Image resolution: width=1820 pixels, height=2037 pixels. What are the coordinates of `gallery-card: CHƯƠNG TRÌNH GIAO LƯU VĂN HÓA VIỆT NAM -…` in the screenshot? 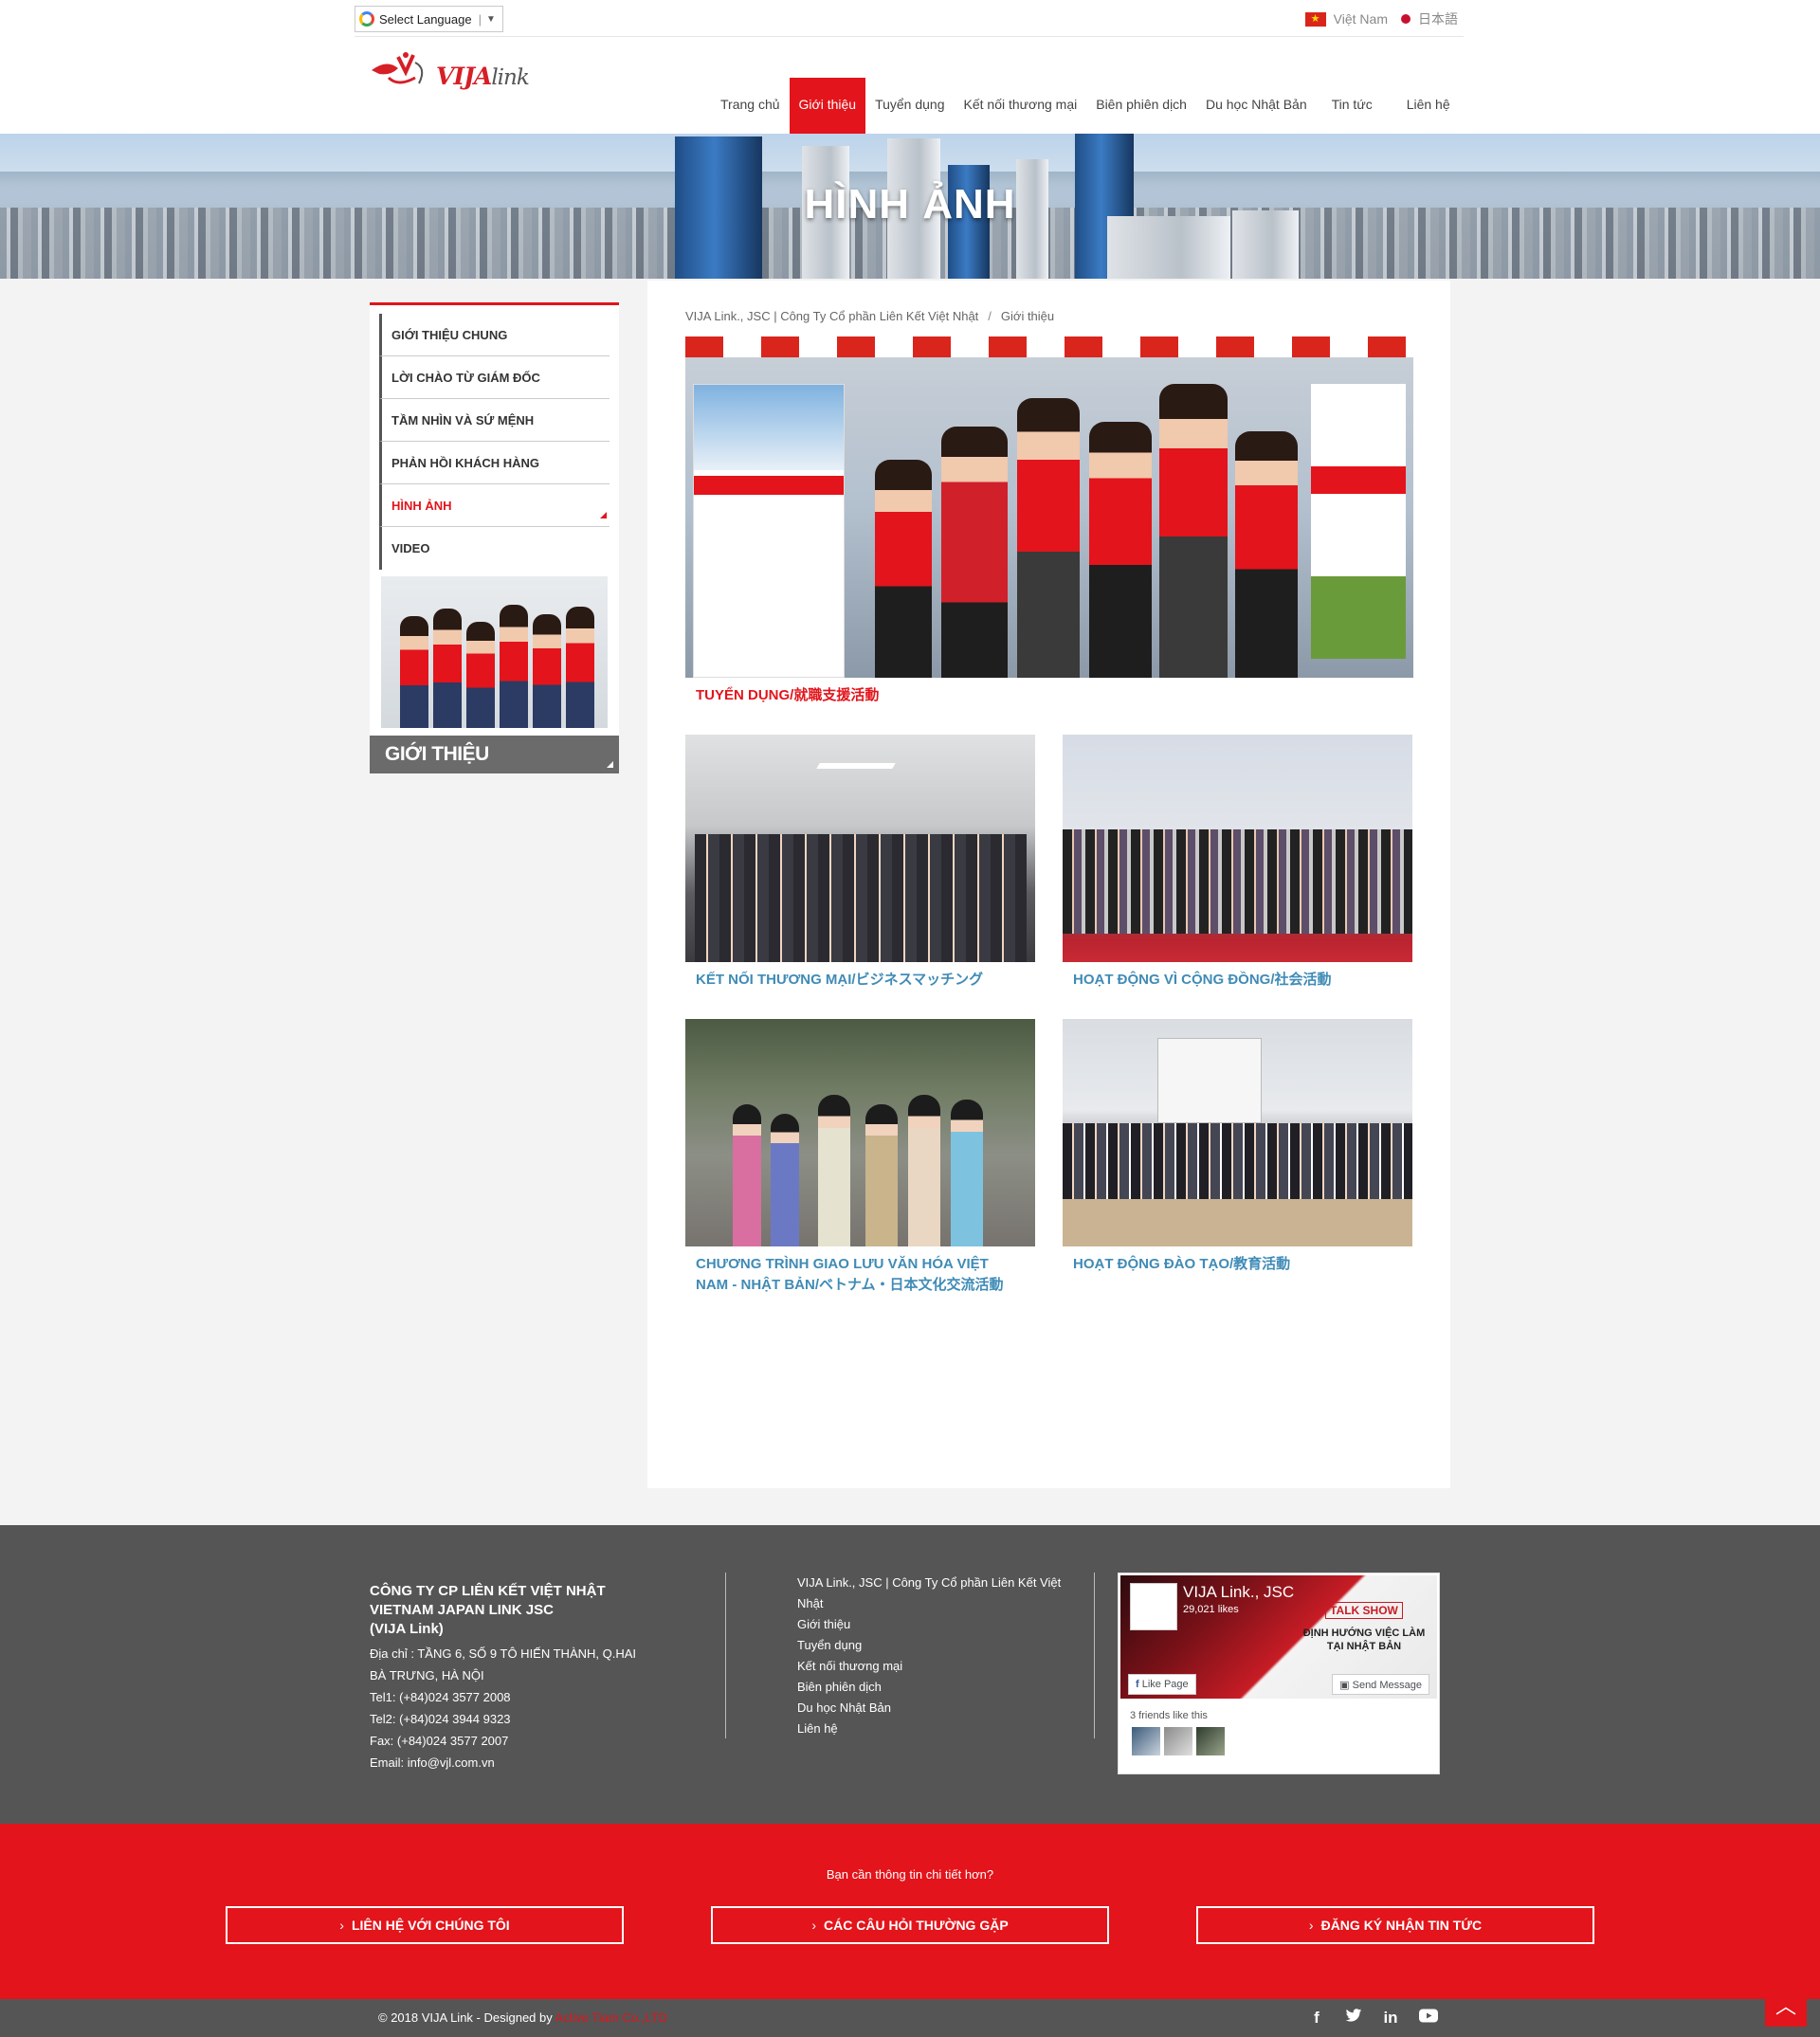 It's located at (860, 1157).